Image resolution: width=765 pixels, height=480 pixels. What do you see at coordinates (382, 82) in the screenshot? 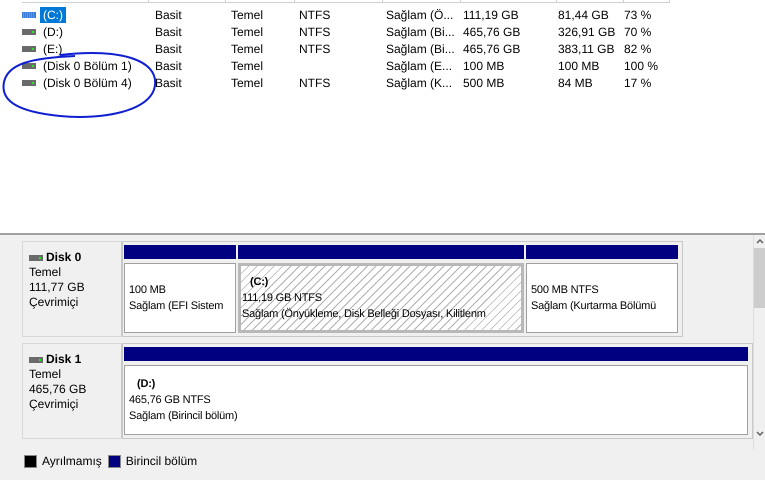
I see `volume-row: (Disk 0 Bölüm 4) Basit Temel NTFS Sağlam (K... 500 MB 84 MB 17 %` at bounding box center [382, 82].